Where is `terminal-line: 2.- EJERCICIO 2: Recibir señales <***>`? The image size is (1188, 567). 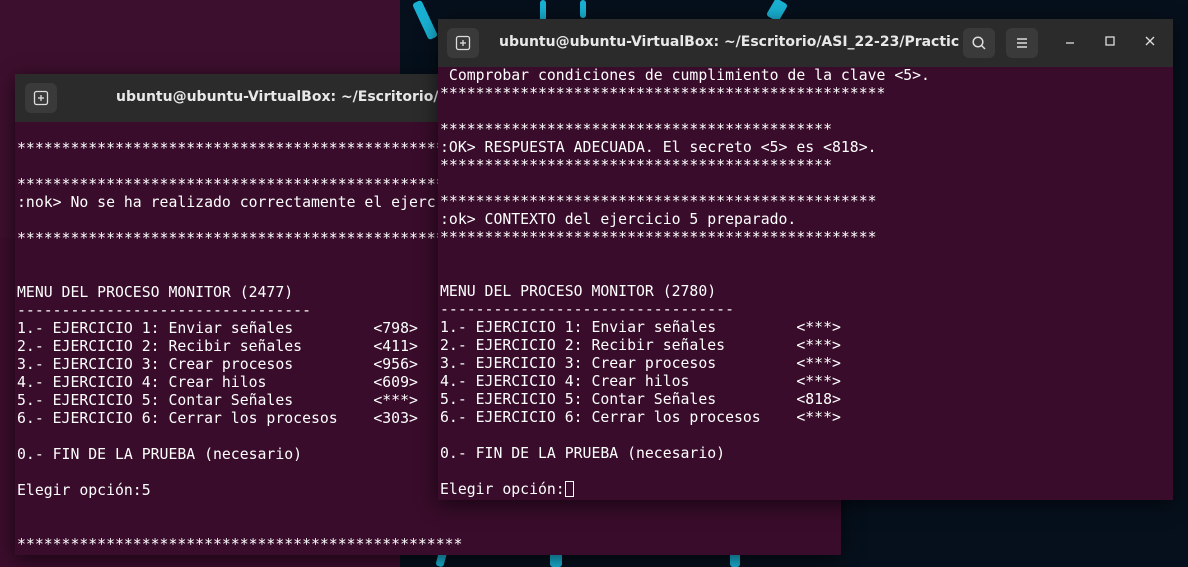
terminal-line: 2.- EJERCICIO 2: Recibir señales <***> is located at coordinates (640, 345).